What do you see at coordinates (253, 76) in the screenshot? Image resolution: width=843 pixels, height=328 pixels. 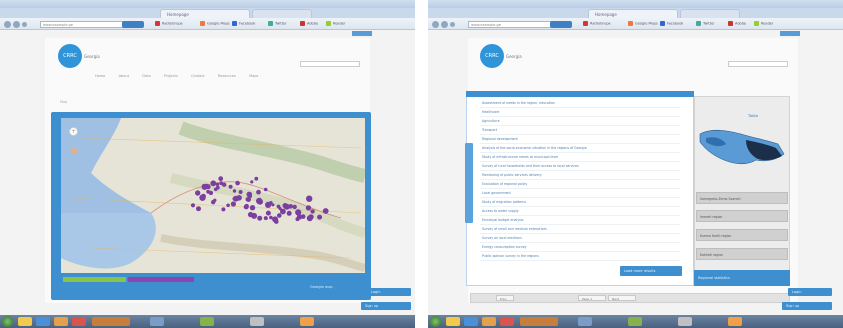 I see `menu-item: Maps` at bounding box center [253, 76].